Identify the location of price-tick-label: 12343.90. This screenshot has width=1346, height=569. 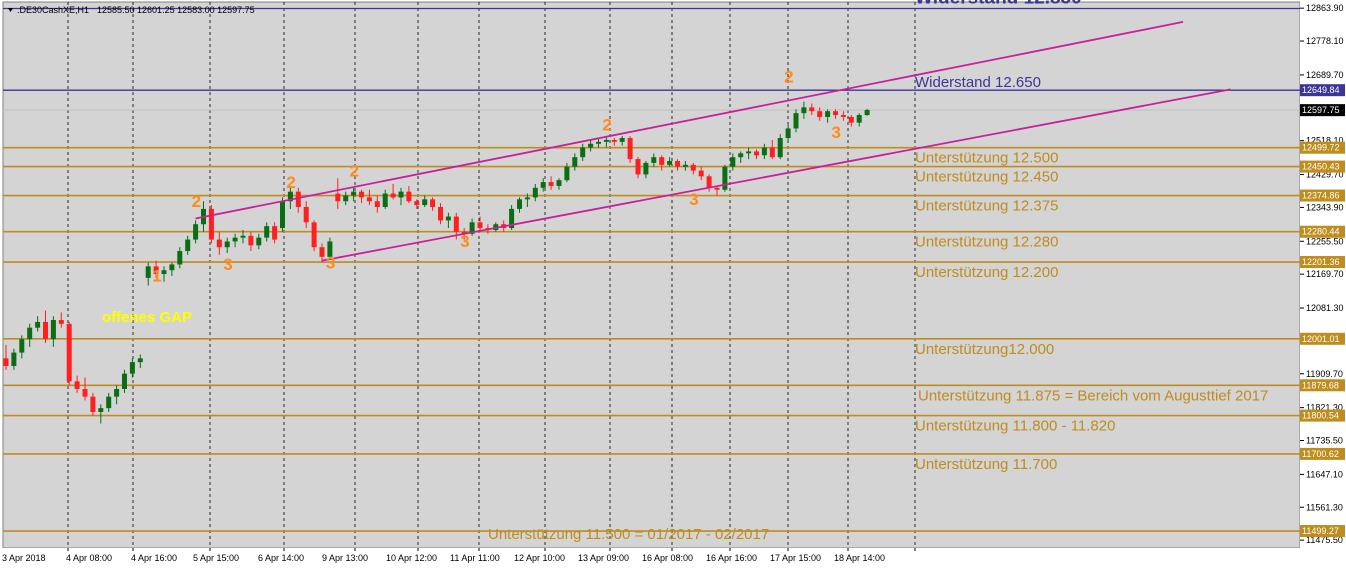
(1325, 207).